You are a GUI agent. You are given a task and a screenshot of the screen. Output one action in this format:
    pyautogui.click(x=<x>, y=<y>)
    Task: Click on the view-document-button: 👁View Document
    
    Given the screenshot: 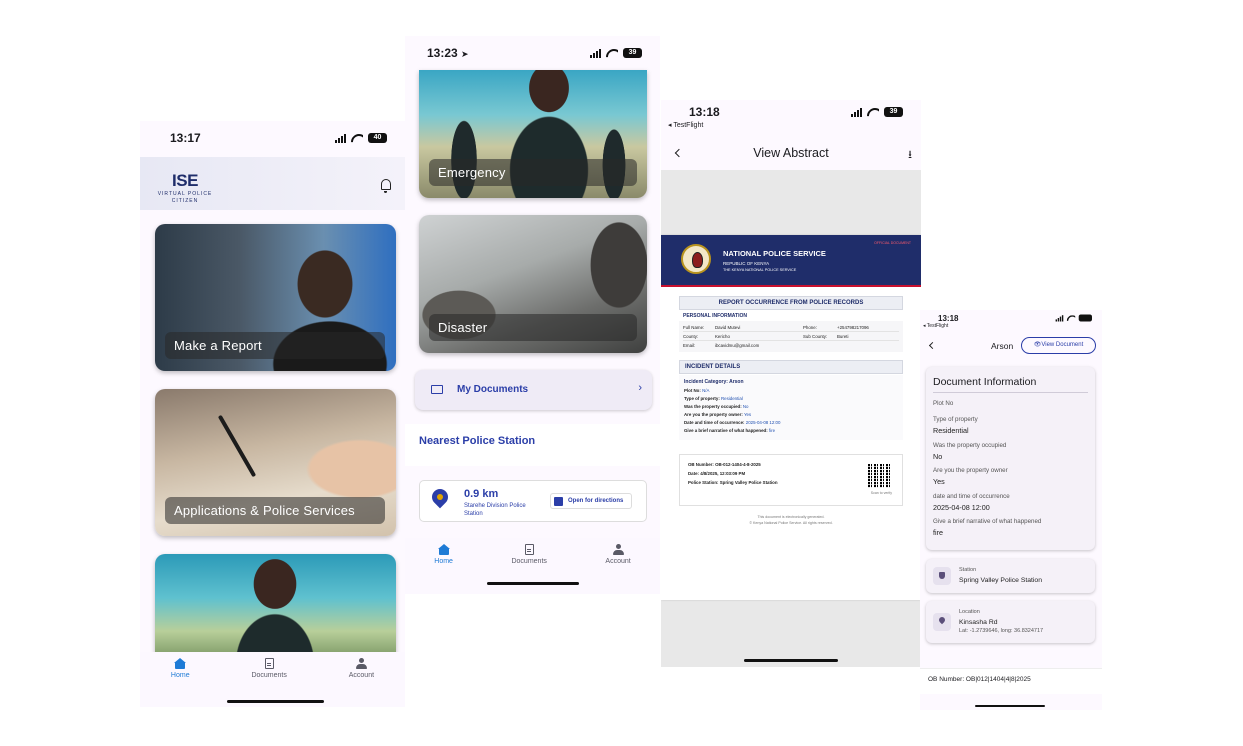 What is the action you would take?
    pyautogui.click(x=1058, y=345)
    